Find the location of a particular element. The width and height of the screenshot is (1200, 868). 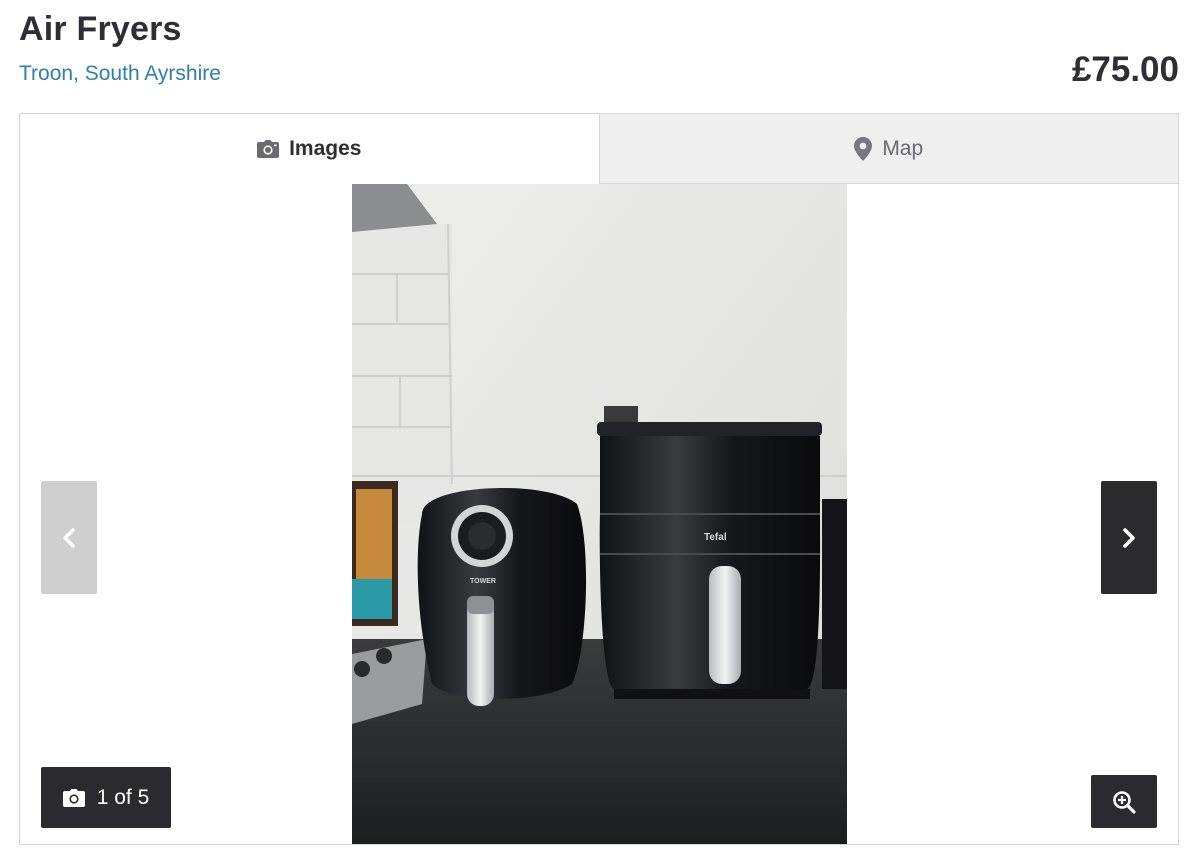

listing-price: £75.00 is located at coordinates (1125, 69).